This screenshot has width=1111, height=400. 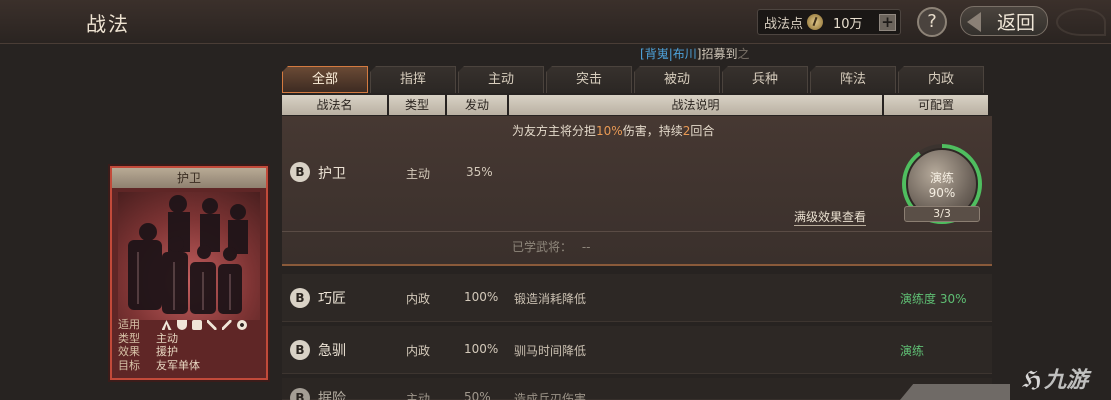 I want to click on tab-active: 主动, so click(x=501, y=79).